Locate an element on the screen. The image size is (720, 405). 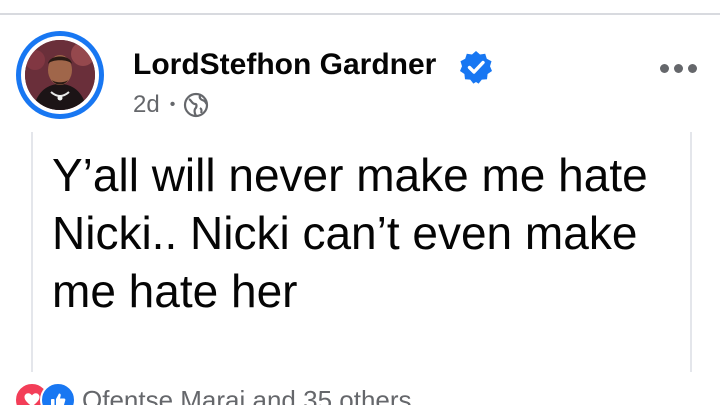
reactions-row: Ofentse Marai and 35 others is located at coordinates (213, 392).